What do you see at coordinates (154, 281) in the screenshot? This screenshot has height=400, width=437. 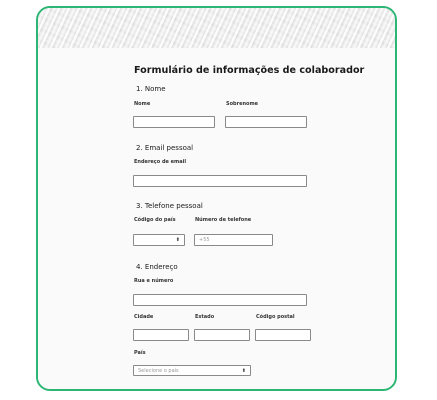 I see `street-label: Rua e número` at bounding box center [154, 281].